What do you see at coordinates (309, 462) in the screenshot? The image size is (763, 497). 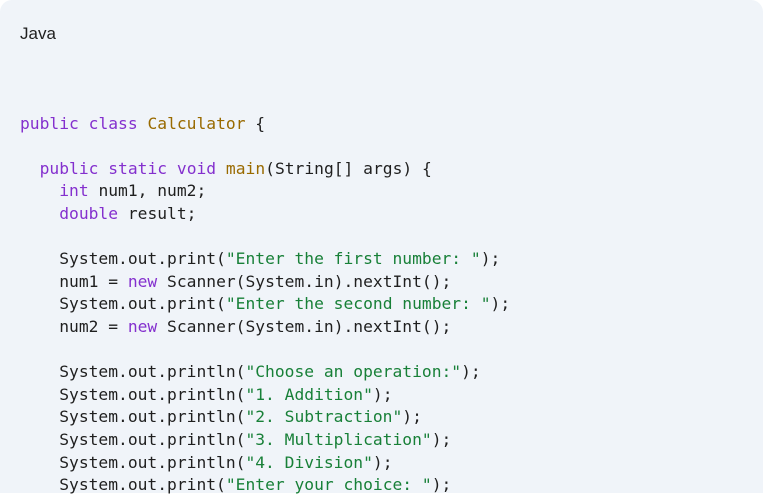 I see `code-string: "4. Division"` at bounding box center [309, 462].